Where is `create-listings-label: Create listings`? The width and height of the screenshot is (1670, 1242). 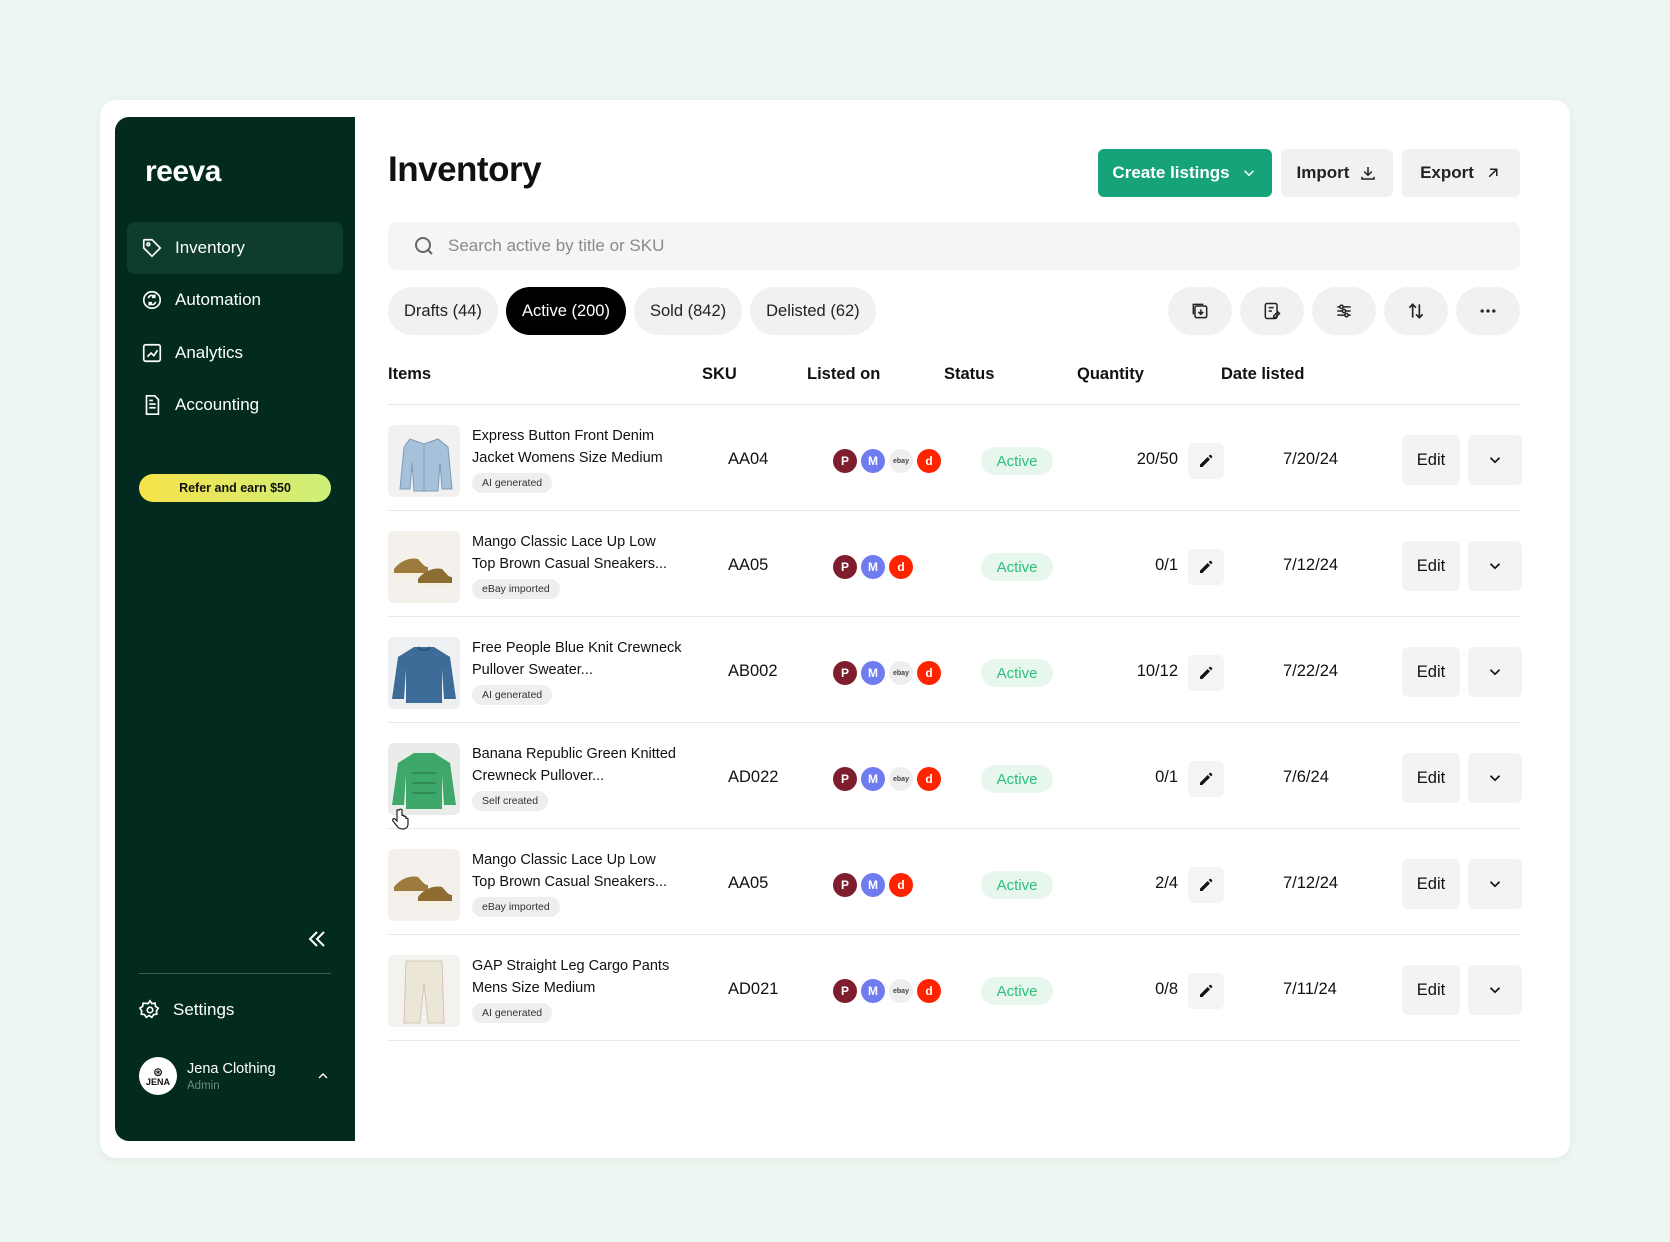
create-listings-label: Create listings is located at coordinates (1171, 172).